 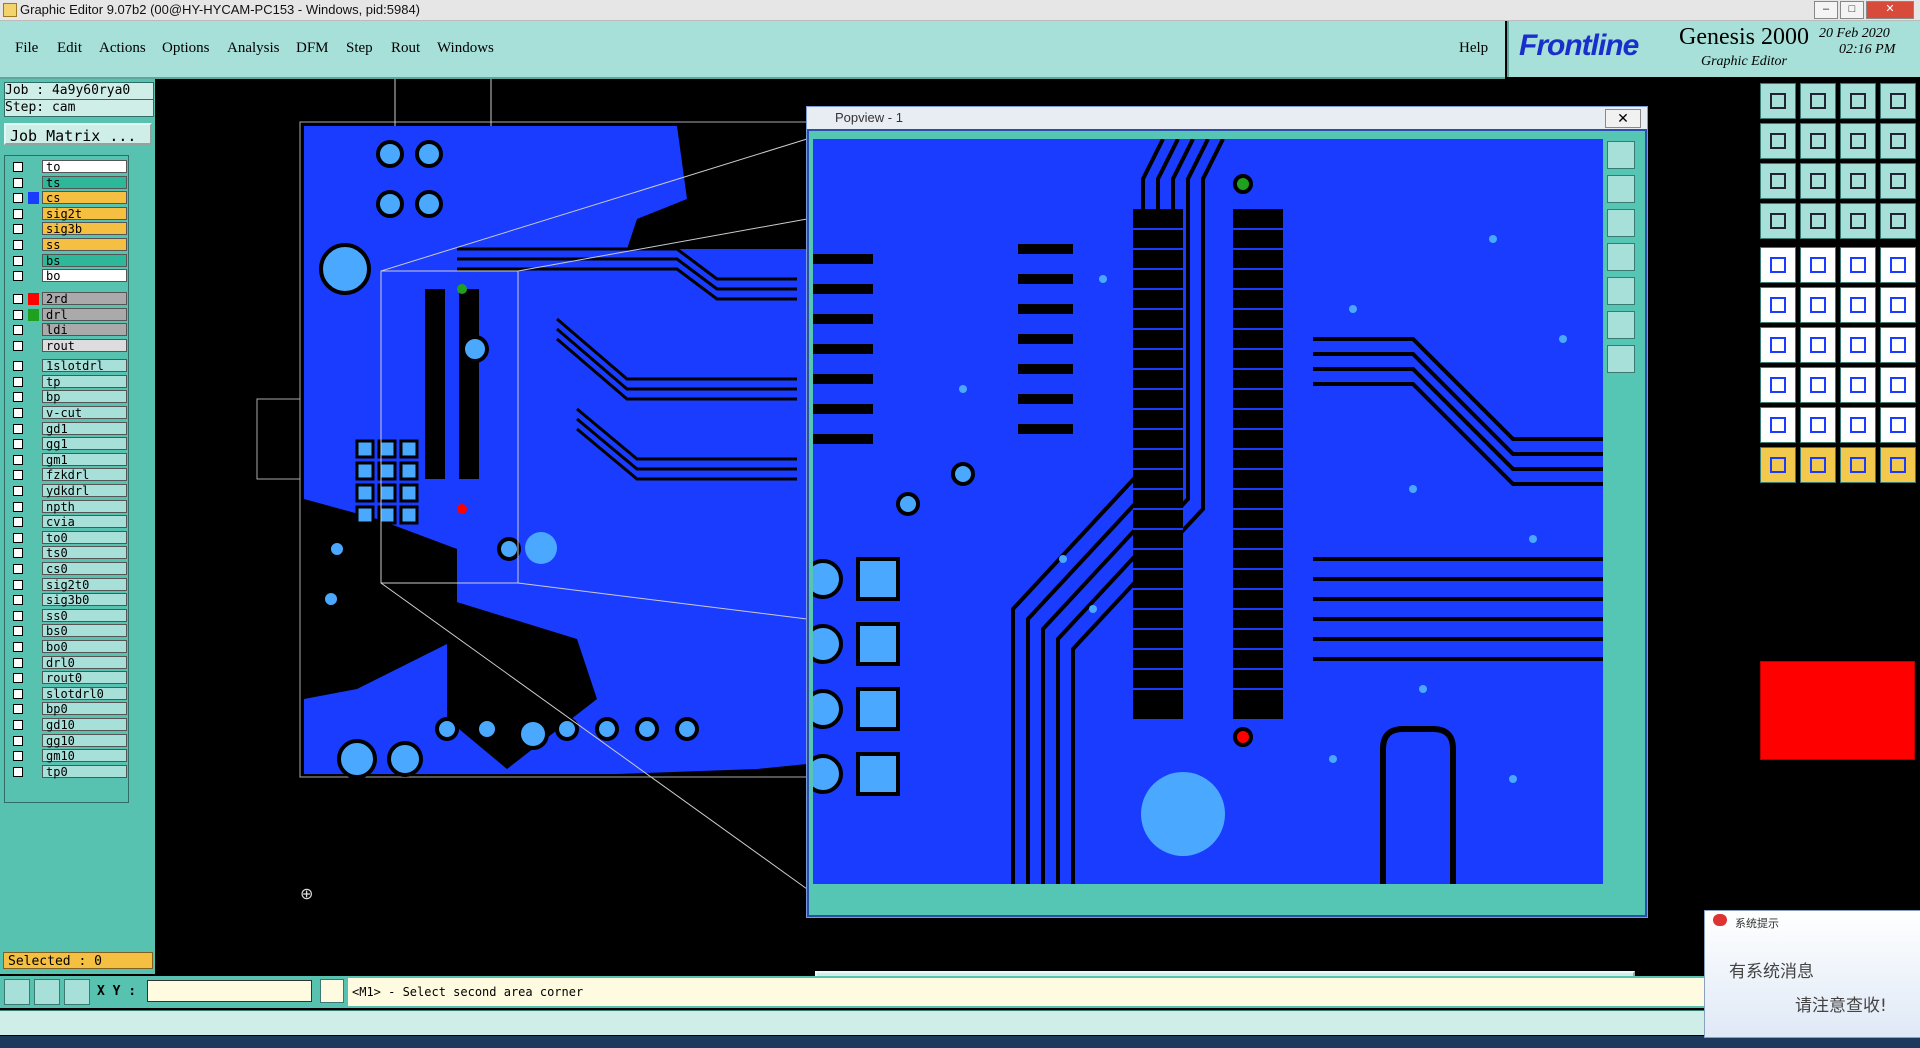 What do you see at coordinates (1858, 181) in the screenshot?
I see `scale-icon` at bounding box center [1858, 181].